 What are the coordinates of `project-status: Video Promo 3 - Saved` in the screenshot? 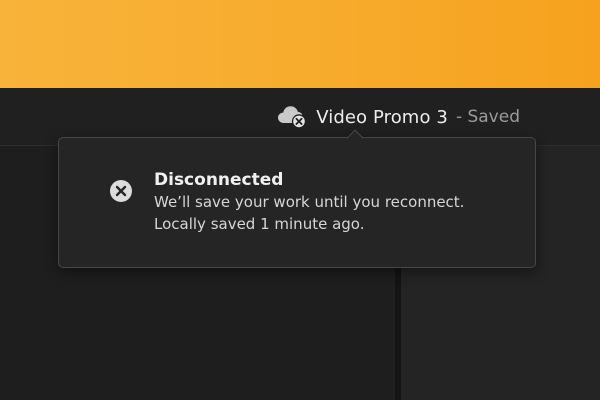 It's located at (398, 117).